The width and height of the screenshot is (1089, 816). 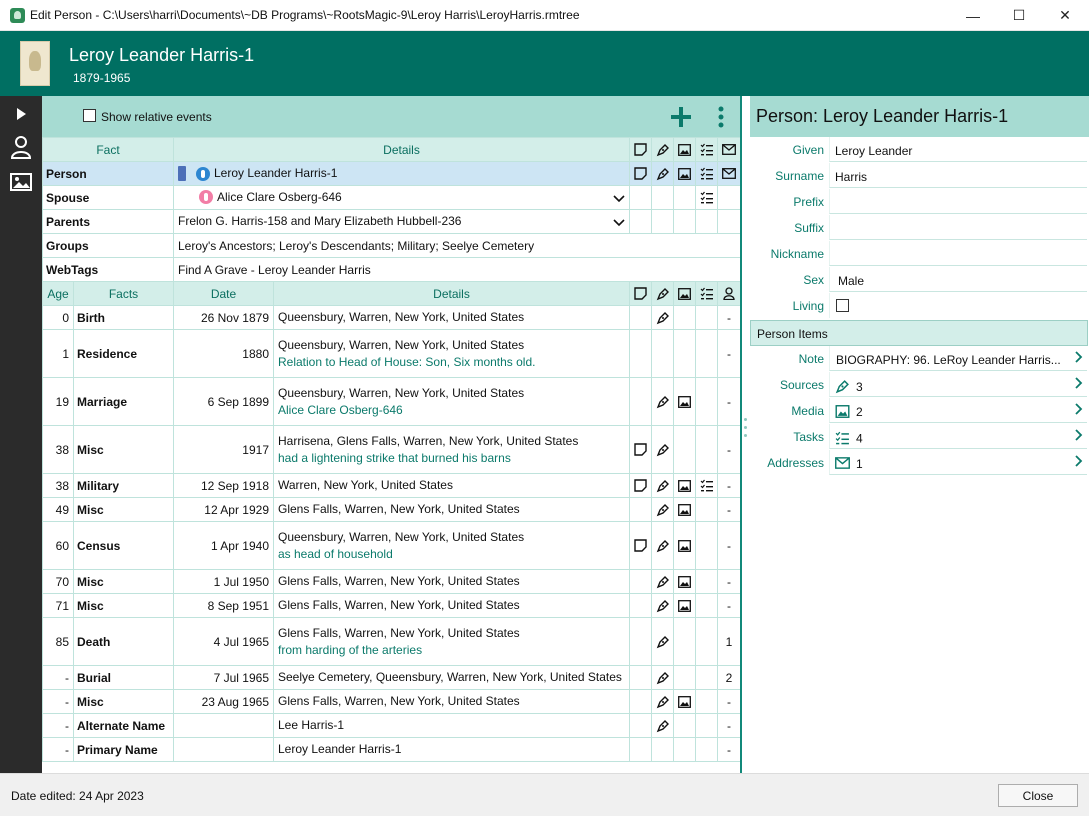 What do you see at coordinates (391, 749) in the screenshot?
I see `event-row: - Primary Name Leroy Leander Harris-1-` at bounding box center [391, 749].